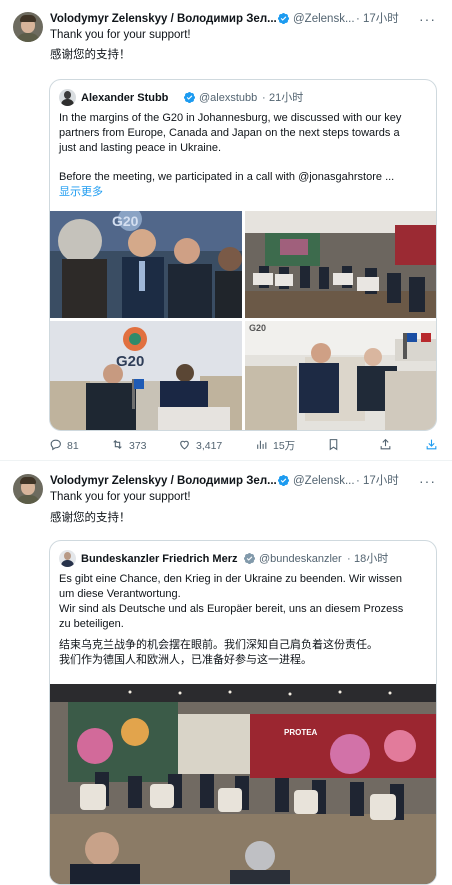  What do you see at coordinates (159, 559) in the screenshot?
I see `quoted-author-name: Bundeskanzler Friedrich Merz` at bounding box center [159, 559].